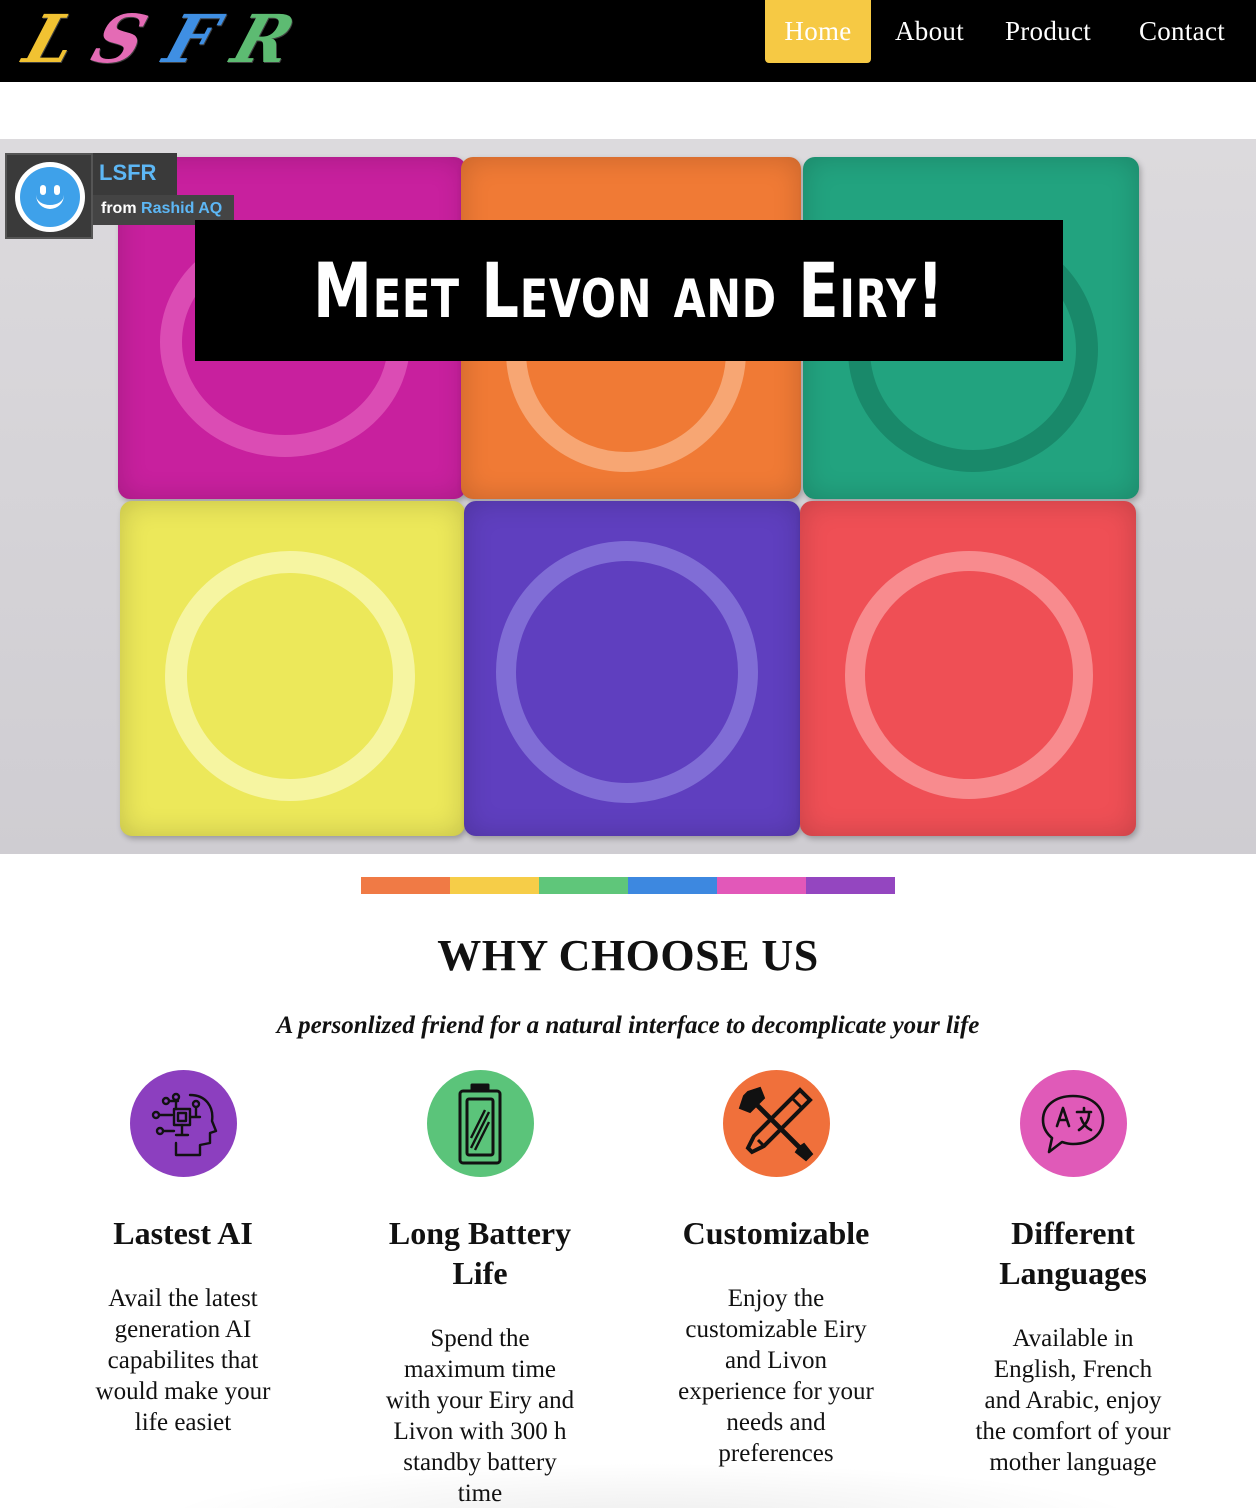  I want to click on section-title: WHY CHOOSE US, so click(628, 955).